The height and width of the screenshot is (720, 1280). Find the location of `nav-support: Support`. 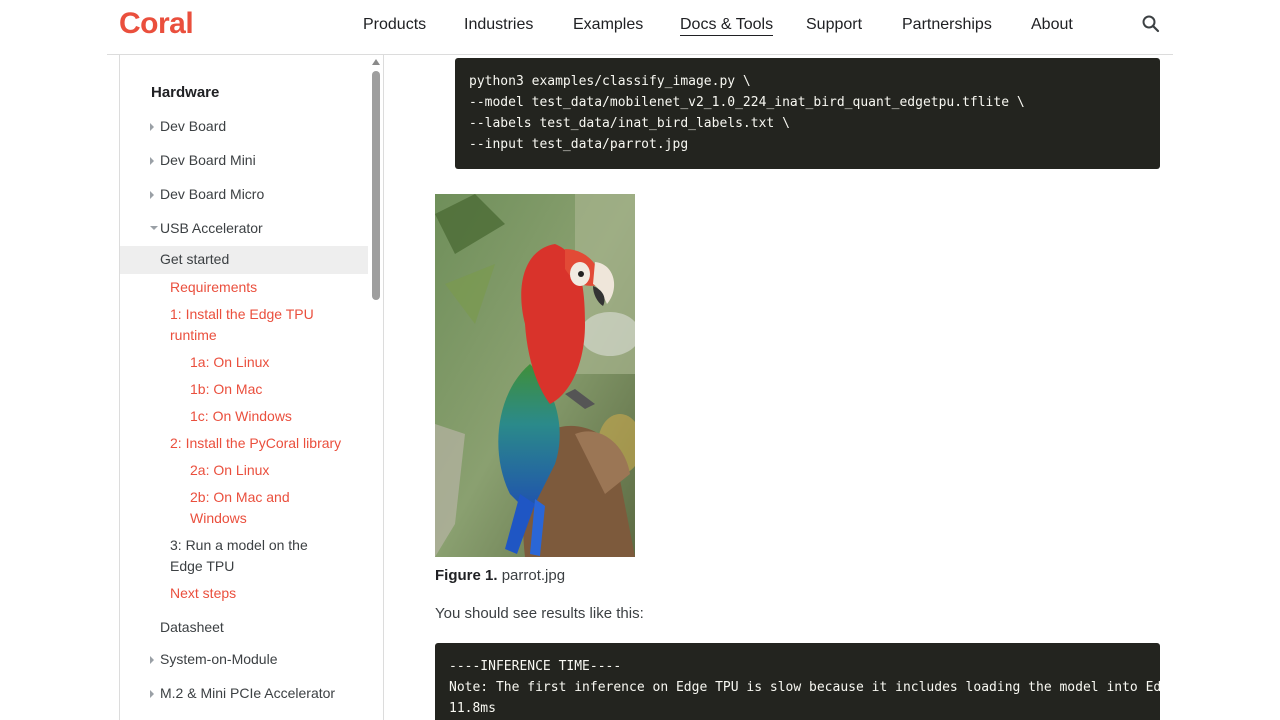

nav-support: Support is located at coordinates (834, 25).